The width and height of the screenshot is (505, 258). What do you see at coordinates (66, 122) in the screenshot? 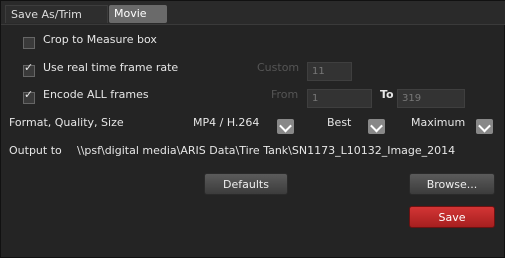
I see `format-label: Format, Quality, Size` at bounding box center [66, 122].